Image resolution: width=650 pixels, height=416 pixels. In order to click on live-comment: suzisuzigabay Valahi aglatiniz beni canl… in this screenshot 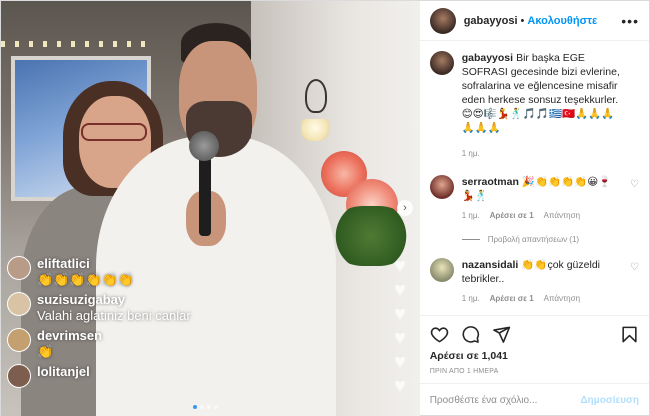, I will do `click(157, 308)`.